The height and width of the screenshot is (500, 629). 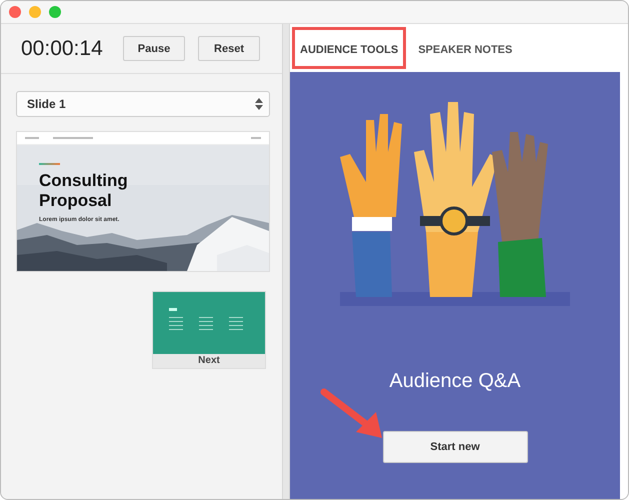 What do you see at coordinates (455, 381) in the screenshot?
I see `qa-title: Audience Q&A` at bounding box center [455, 381].